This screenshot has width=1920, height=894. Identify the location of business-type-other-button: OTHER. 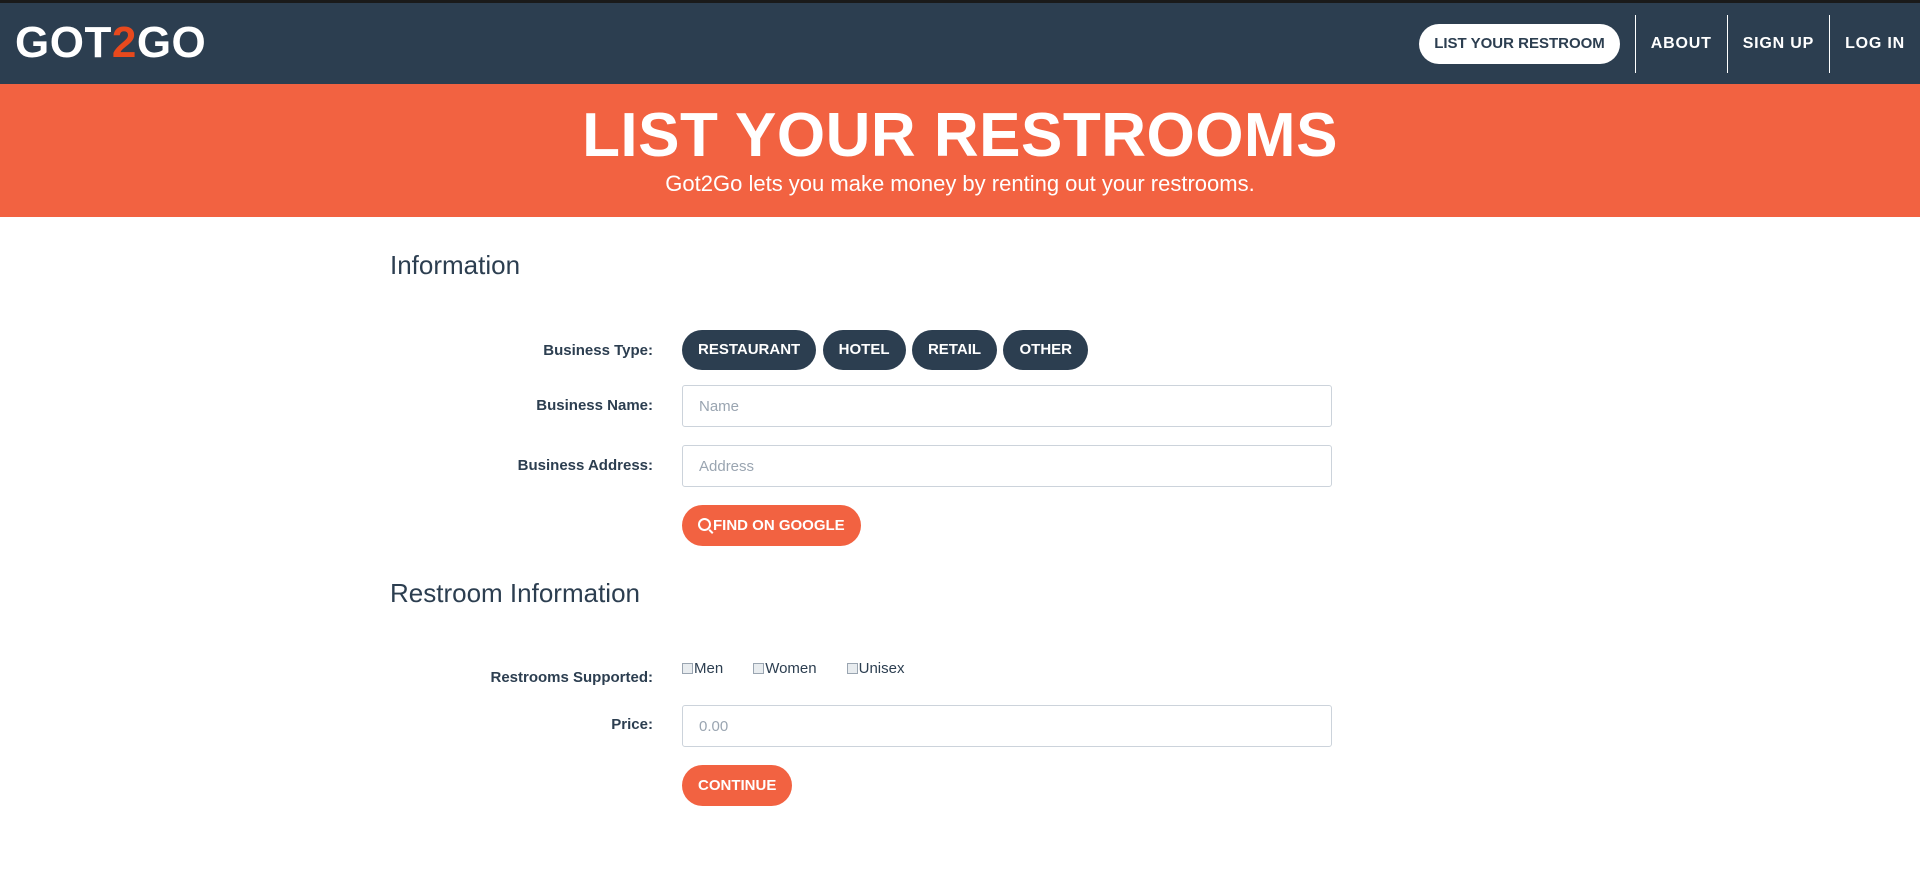
(1045, 350).